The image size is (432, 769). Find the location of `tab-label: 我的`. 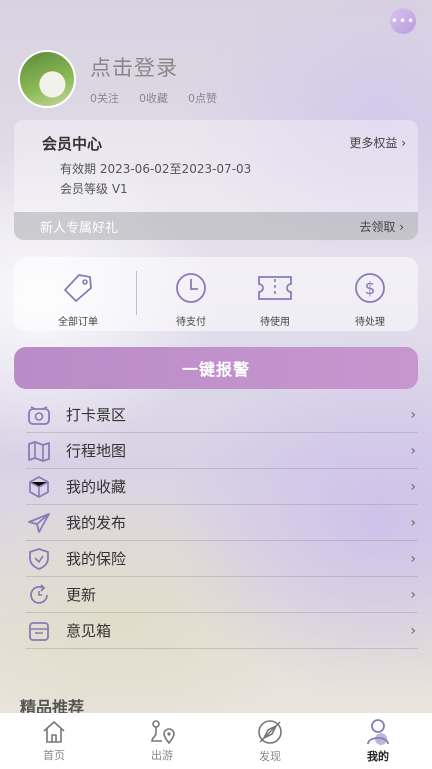

tab-label: 我的 is located at coordinates (378, 756).